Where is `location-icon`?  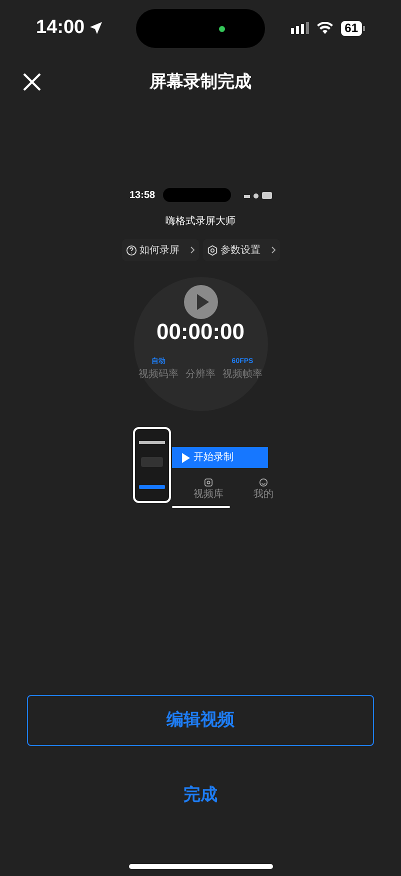
location-icon is located at coordinates (95, 28).